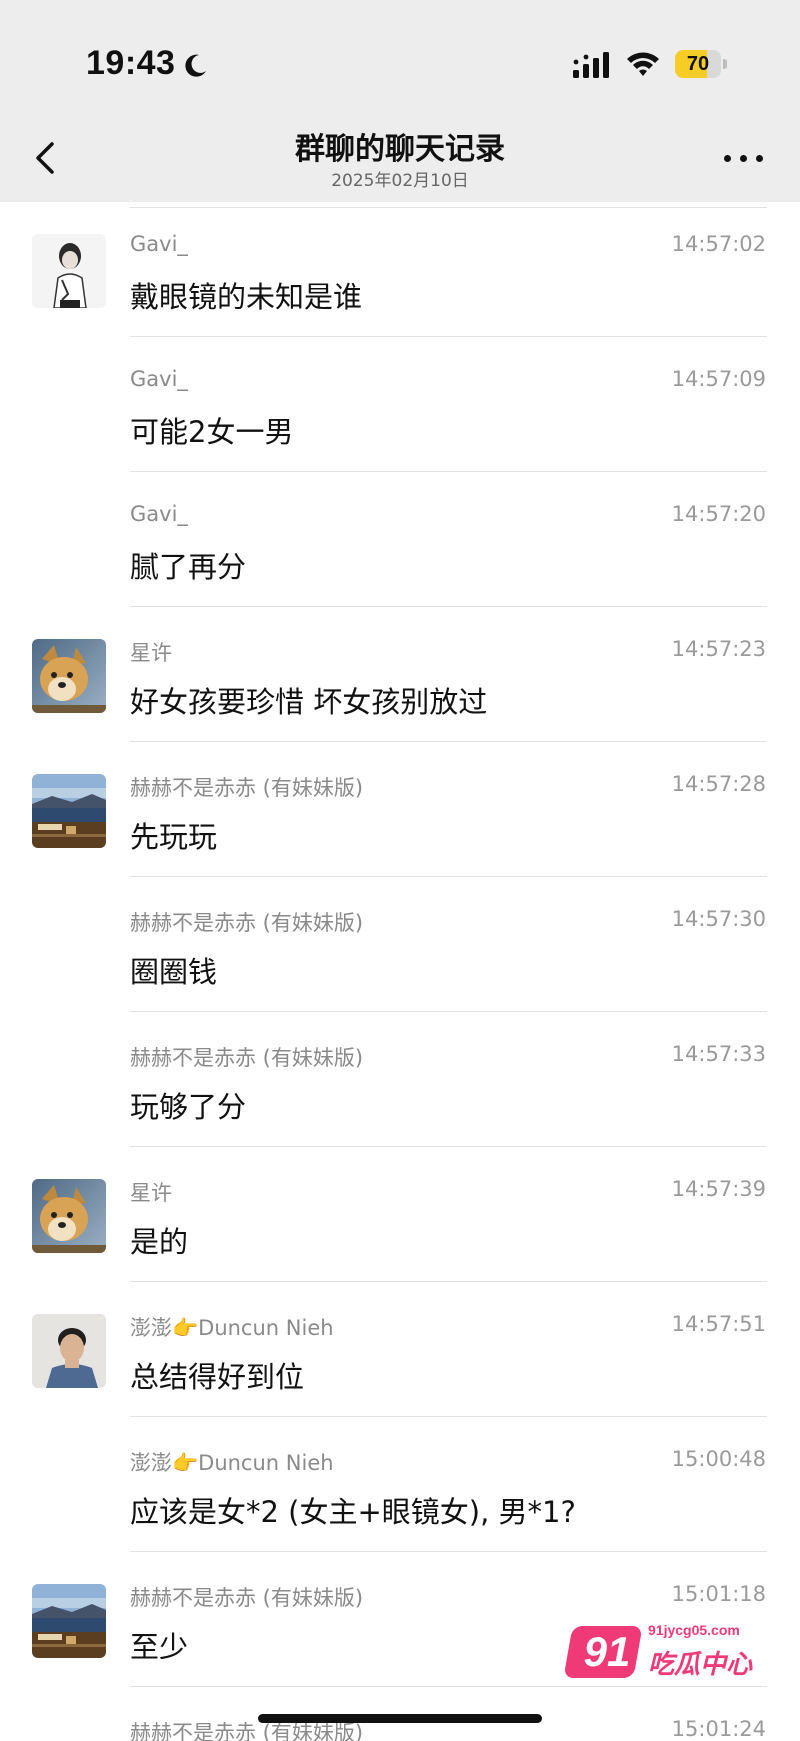 Image resolution: width=800 pixels, height=1741 pixels. What do you see at coordinates (188, 1107) in the screenshot?
I see `message-text: 玩够了分` at bounding box center [188, 1107].